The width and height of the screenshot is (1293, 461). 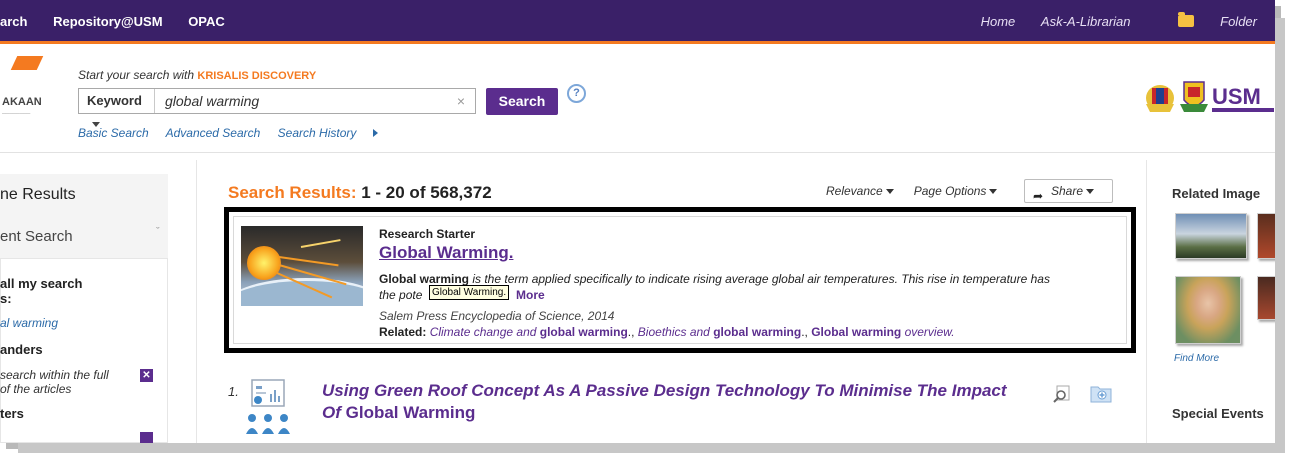 I want to click on related-images-heading: Related Image, so click(x=1216, y=193).